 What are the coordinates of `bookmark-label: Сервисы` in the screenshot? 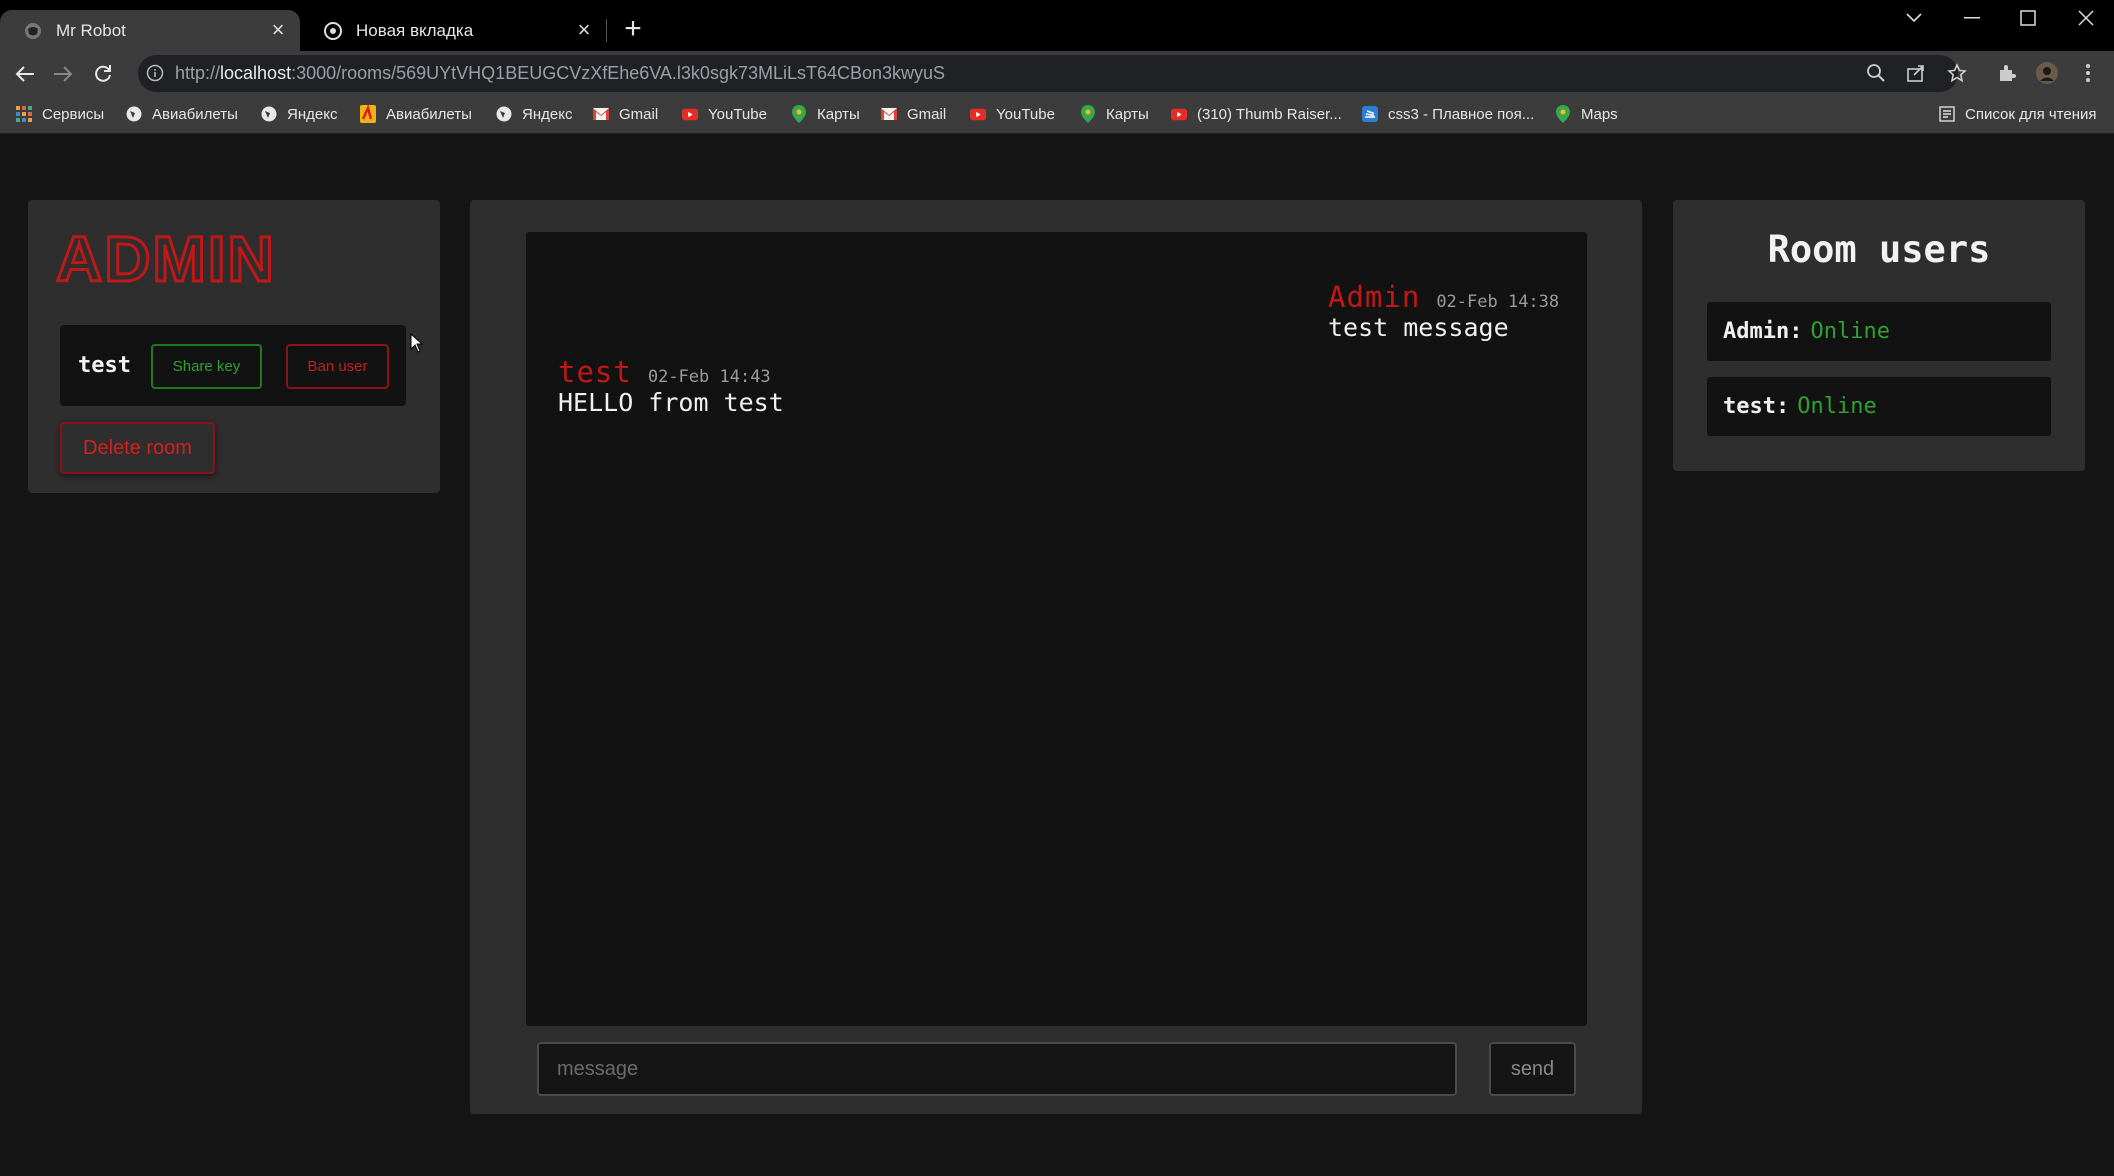 It's located at (73, 114).